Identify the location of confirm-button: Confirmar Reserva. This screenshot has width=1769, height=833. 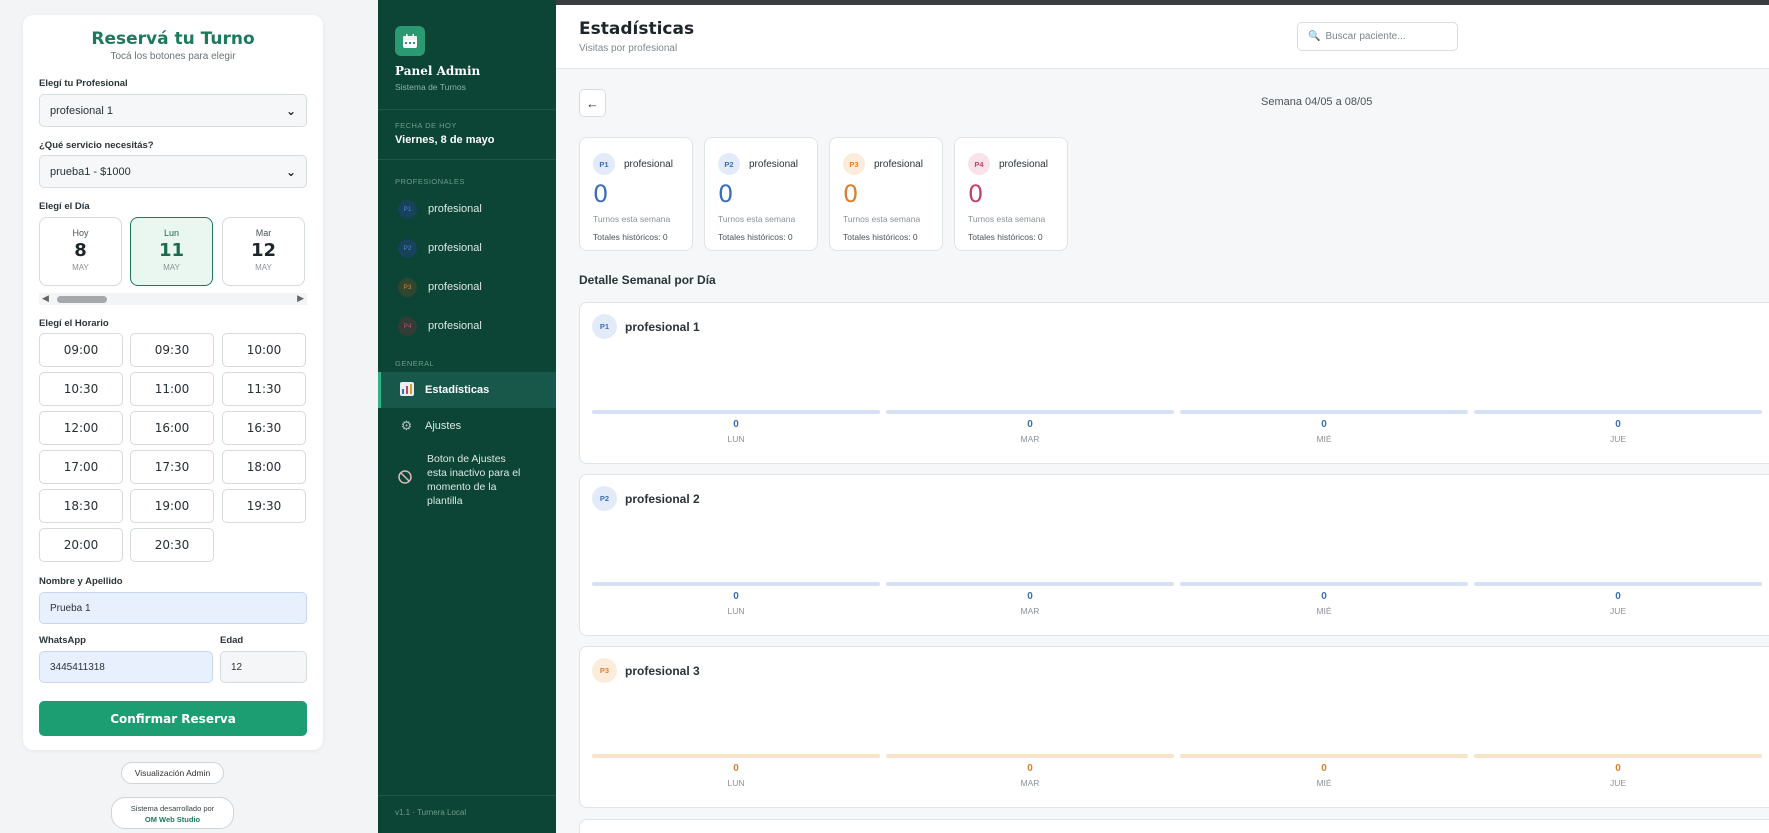
(173, 718).